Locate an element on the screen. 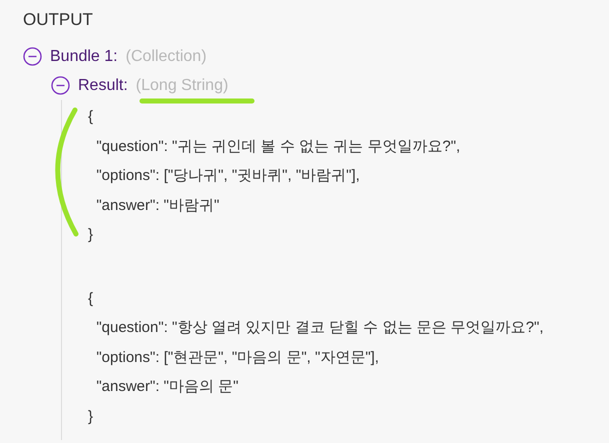 The height and width of the screenshot is (443, 609). code-line: "question": "항상 열려 있지만 결코 닫힐 수 없는 문은 무엇일까요?", is located at coordinates (320, 328).